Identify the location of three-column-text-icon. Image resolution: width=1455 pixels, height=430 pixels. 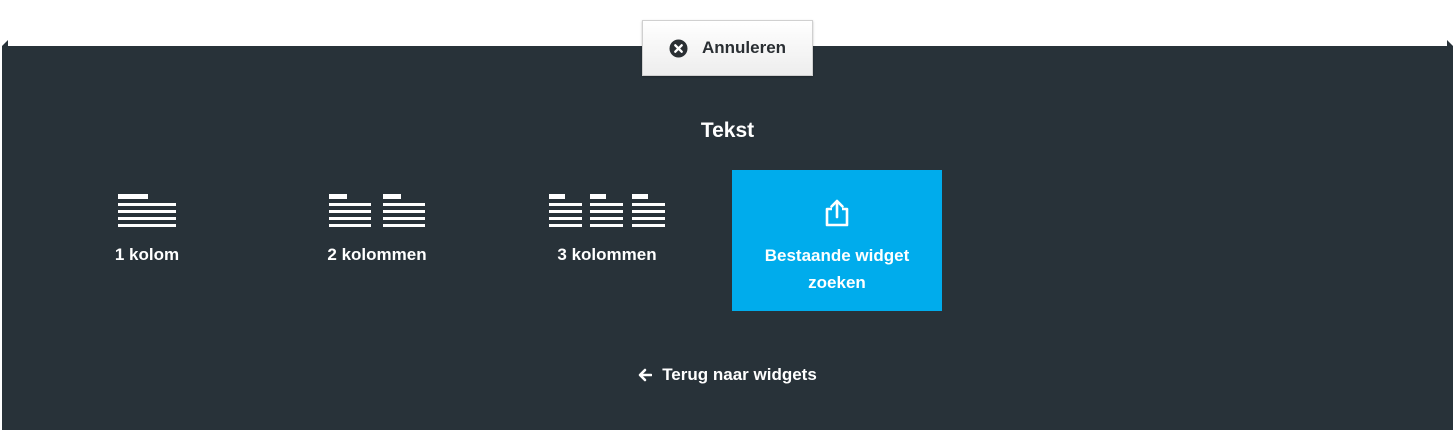
(607, 210).